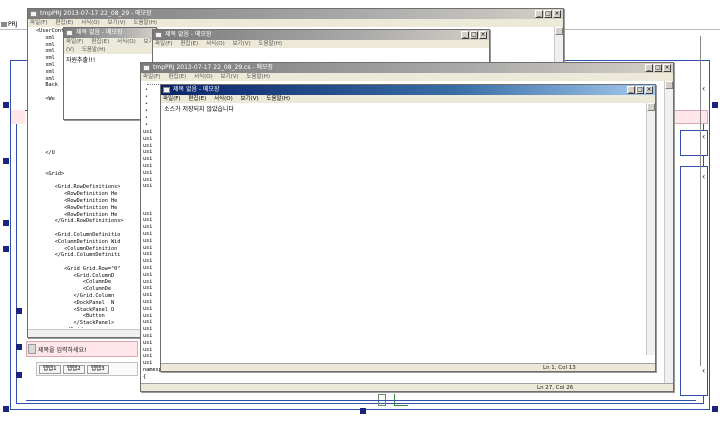 The height and width of the screenshot is (431, 720). What do you see at coordinates (75, 302) in the screenshot?
I see `code-line: <DockPanel N` at bounding box center [75, 302].